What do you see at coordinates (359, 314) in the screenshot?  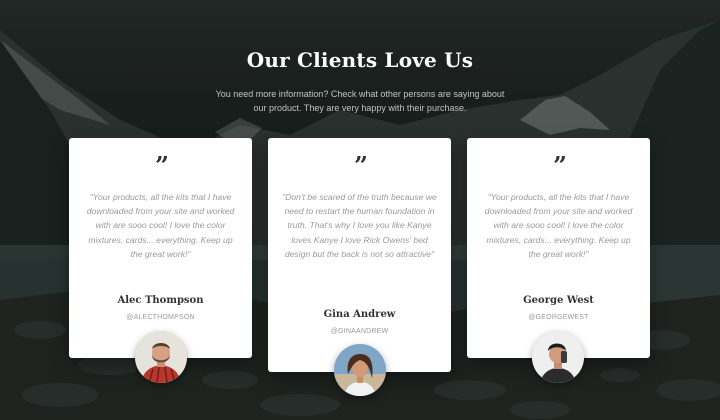 I see `testimonial-name: Gina Andrew` at bounding box center [359, 314].